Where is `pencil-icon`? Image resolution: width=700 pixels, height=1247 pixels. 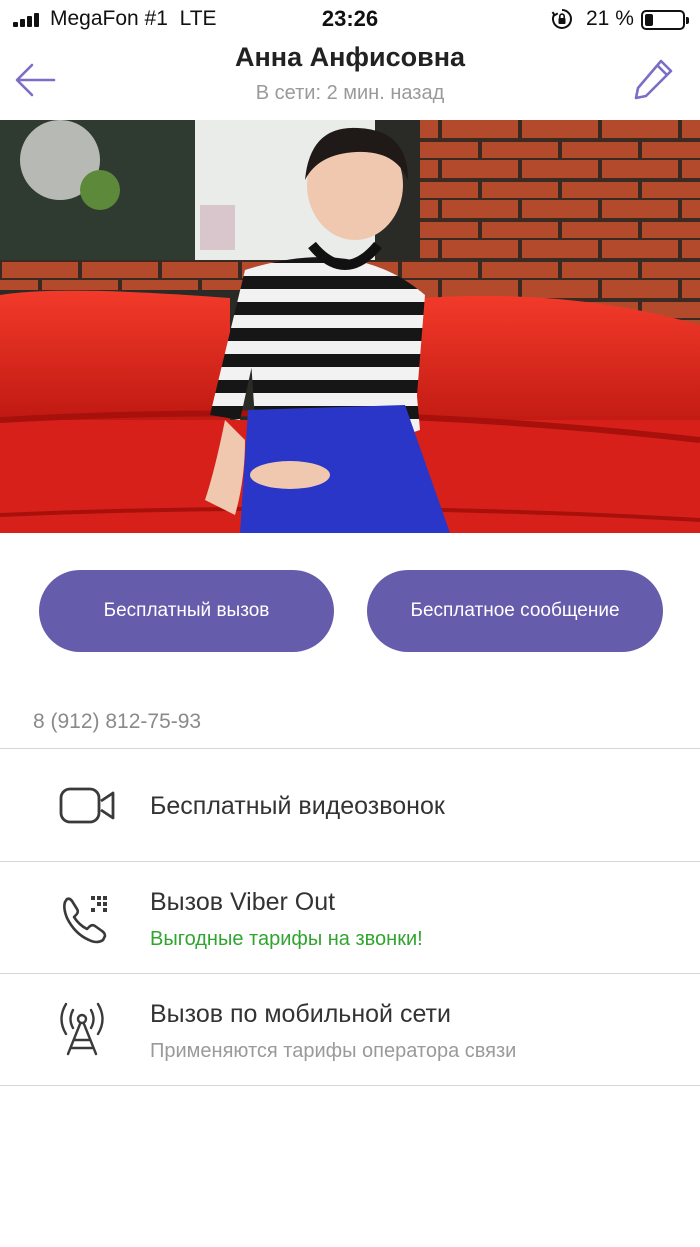
pencil-icon is located at coordinates (653, 79).